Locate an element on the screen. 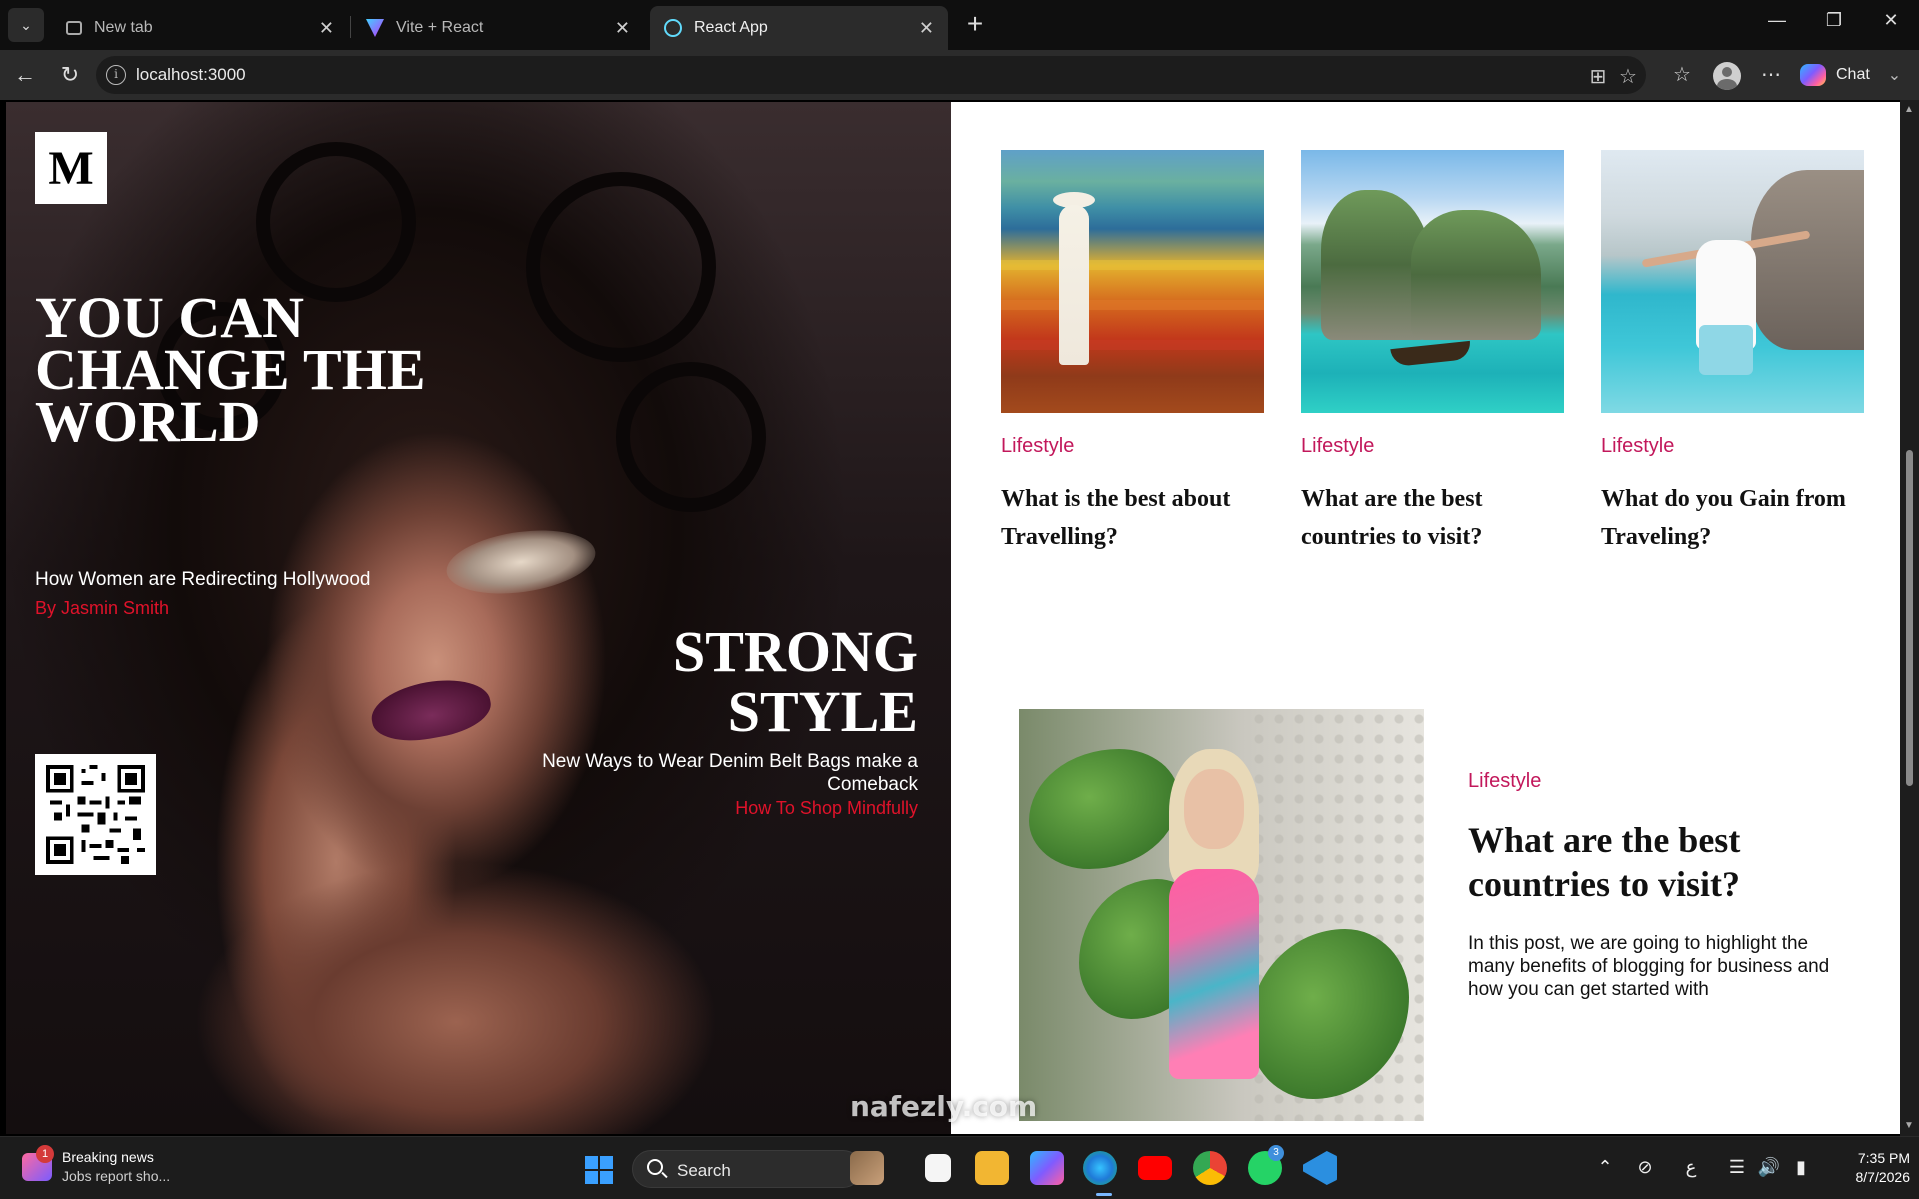 Image resolution: width=1919 pixels, height=1199 pixels. qr-code is located at coordinates (95, 814).